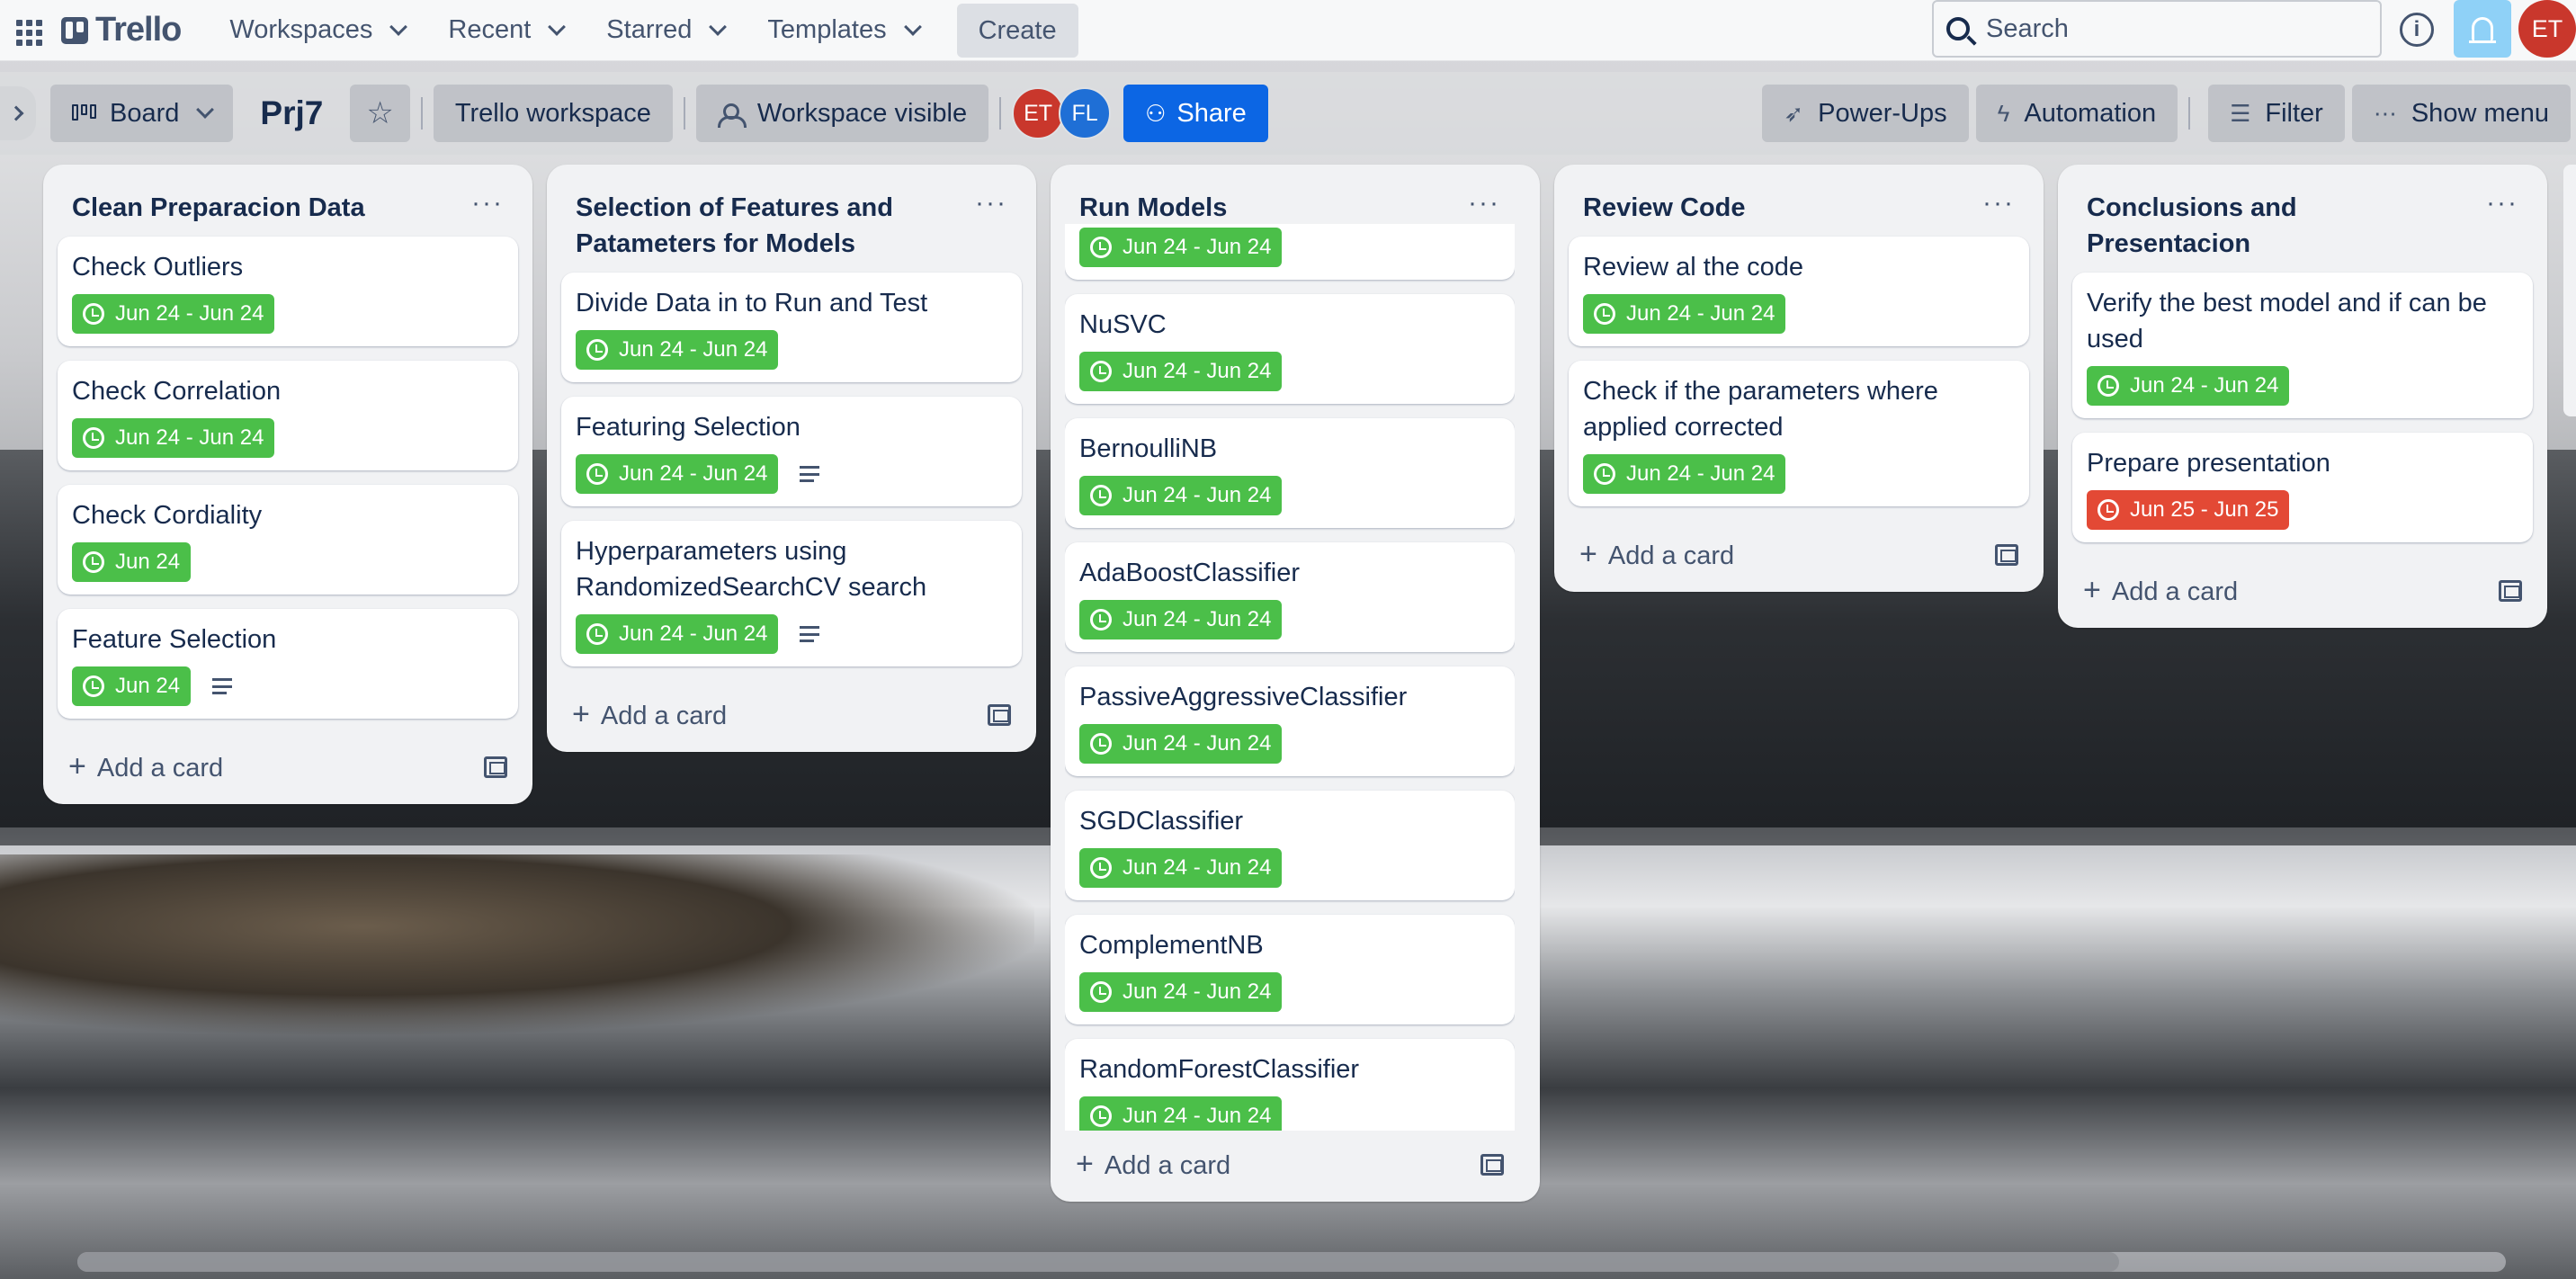 This screenshot has width=2576, height=1279. What do you see at coordinates (18, 113) in the screenshot?
I see `expand-sidebar-button` at bounding box center [18, 113].